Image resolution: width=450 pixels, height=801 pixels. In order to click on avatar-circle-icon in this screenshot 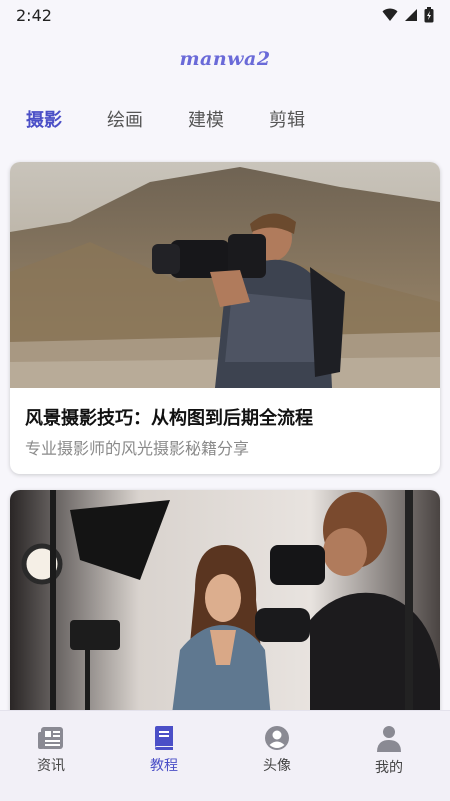, I will do `click(277, 738)`.